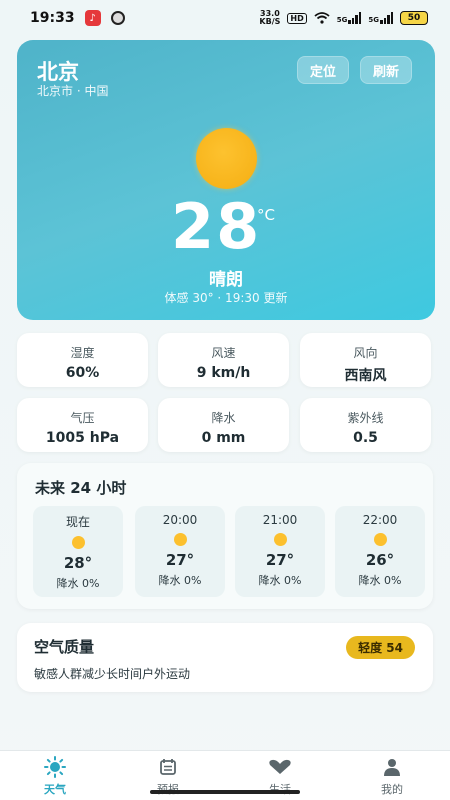  I want to click on hour-card: 20:00 27° 降水 0%, so click(180, 551).